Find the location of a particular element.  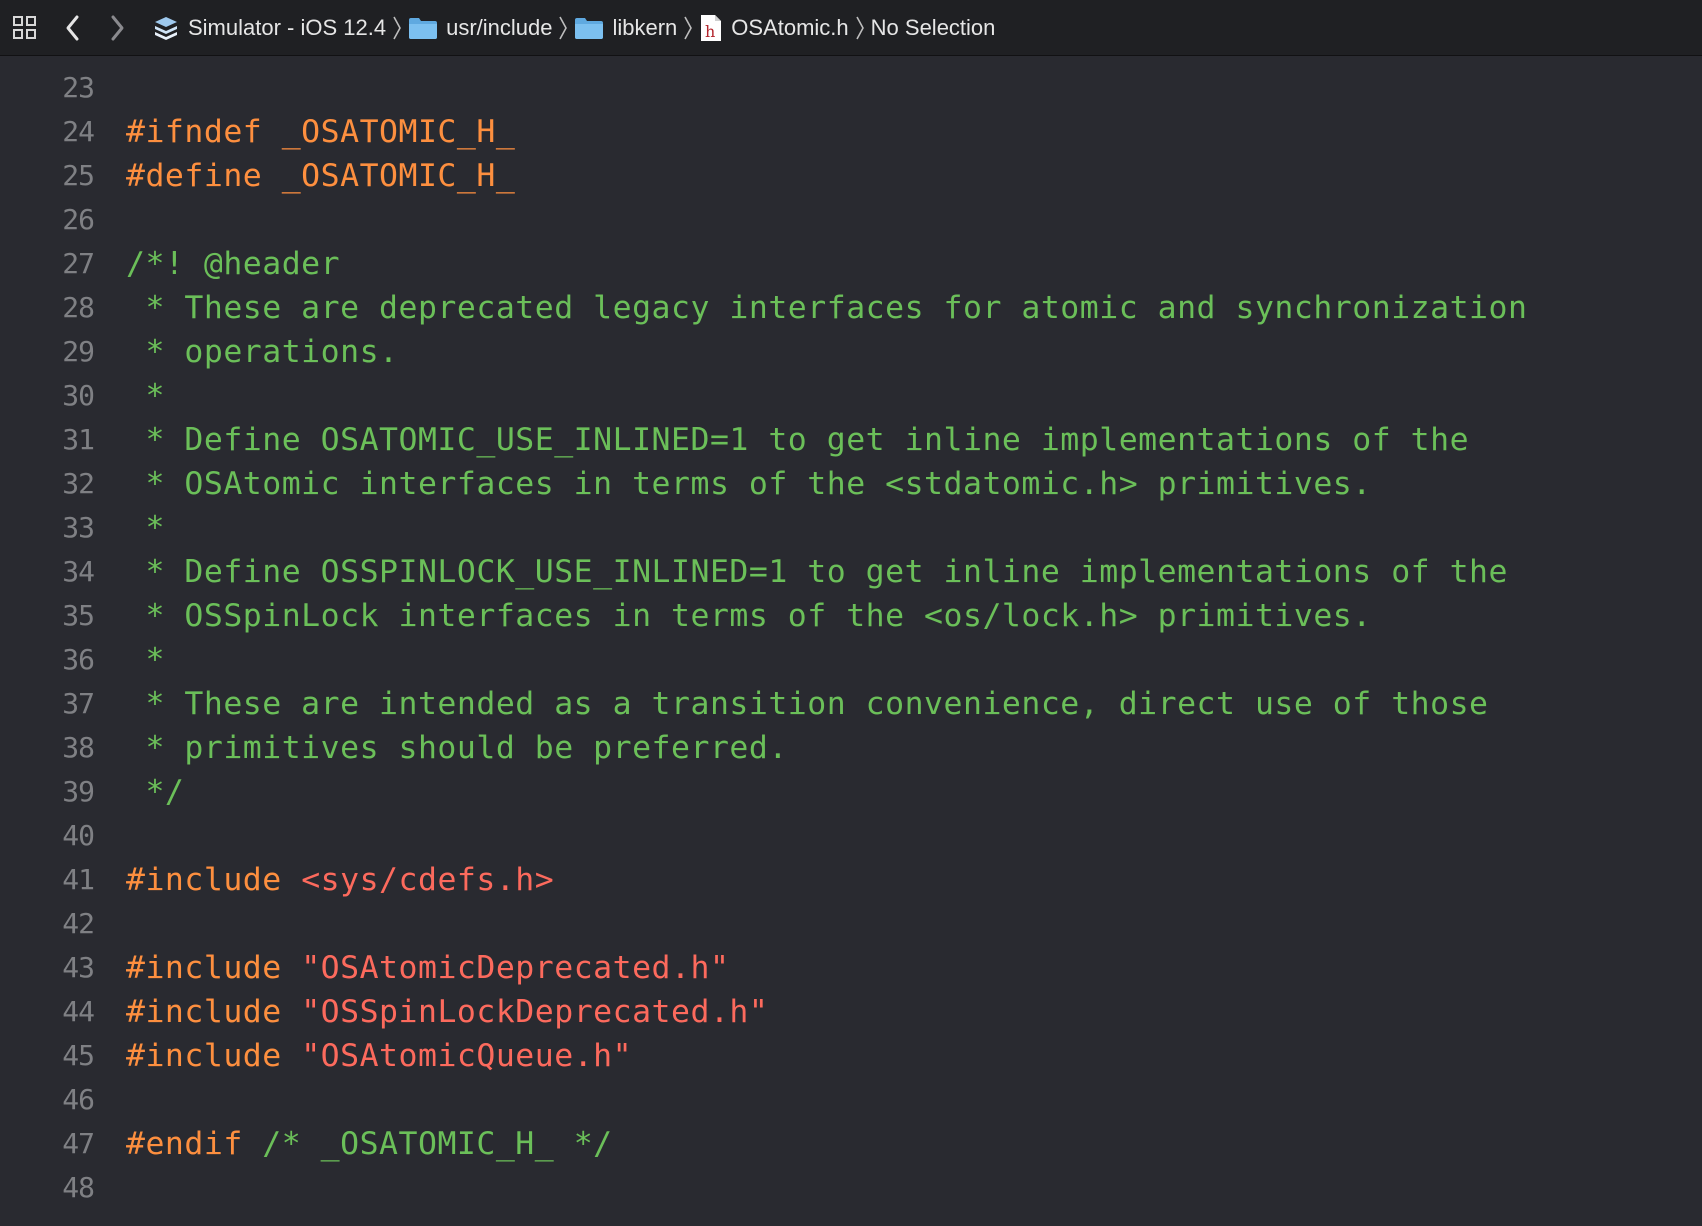

line-number: 38 is located at coordinates (78, 747).